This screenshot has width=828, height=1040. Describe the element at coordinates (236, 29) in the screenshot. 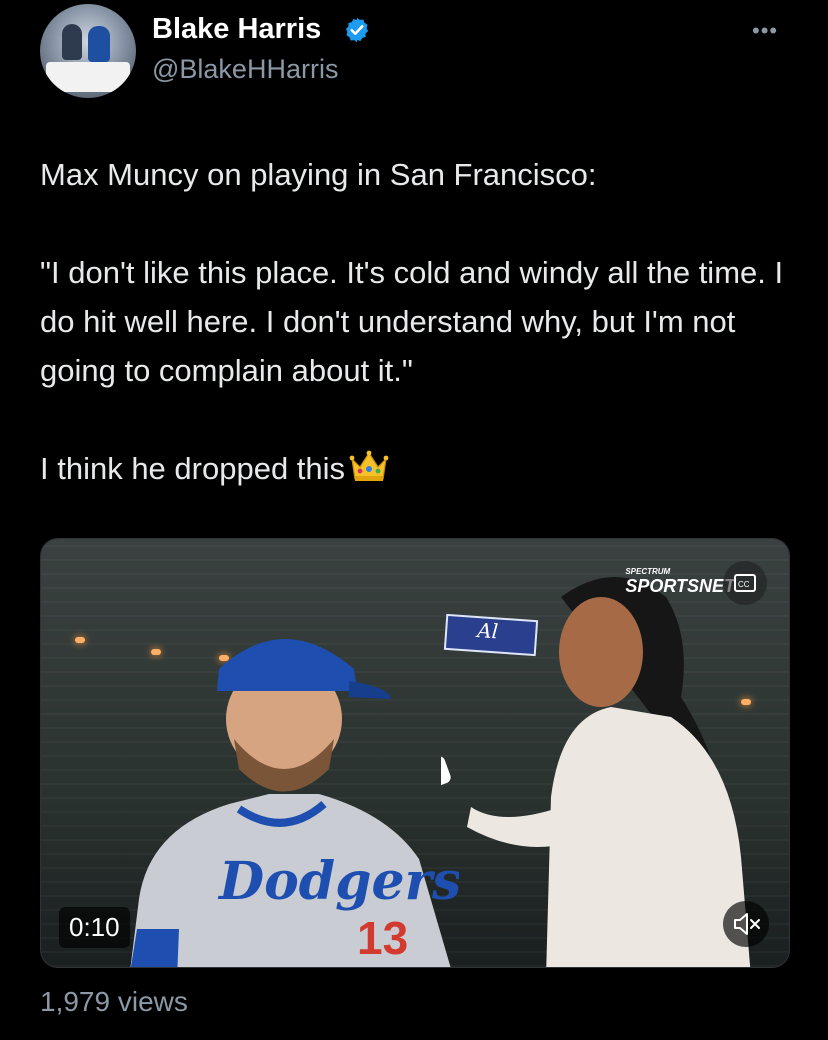

I see `display-name: Blake Harris` at that location.